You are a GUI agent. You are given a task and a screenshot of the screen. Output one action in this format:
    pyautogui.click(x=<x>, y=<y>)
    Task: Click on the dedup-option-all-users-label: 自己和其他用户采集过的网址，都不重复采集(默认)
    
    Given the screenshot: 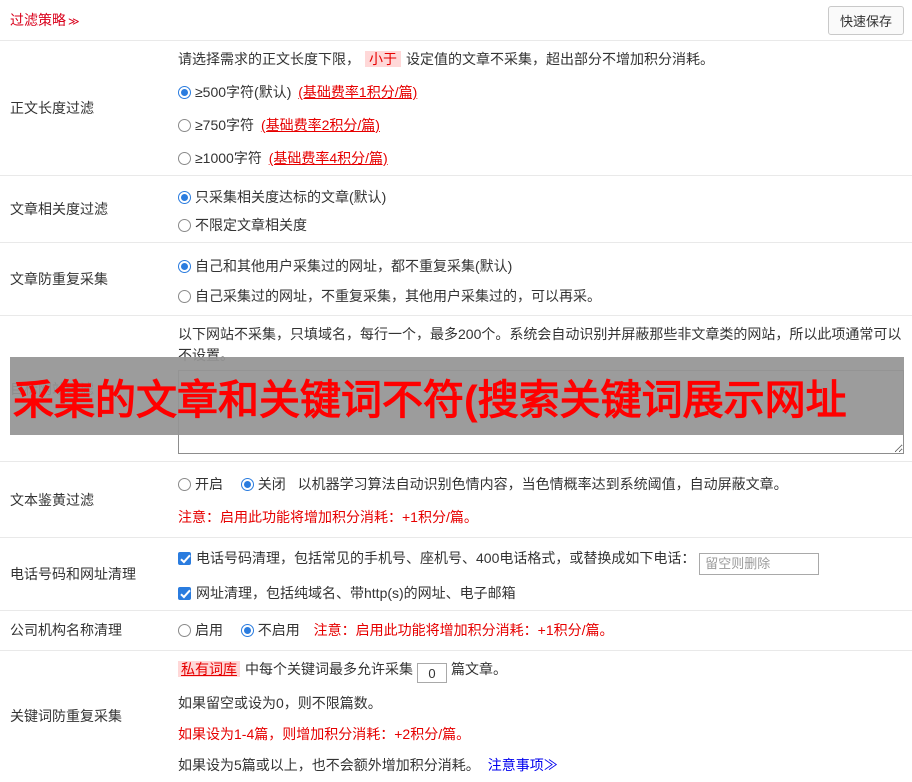 What is the action you would take?
    pyautogui.click(x=353, y=266)
    